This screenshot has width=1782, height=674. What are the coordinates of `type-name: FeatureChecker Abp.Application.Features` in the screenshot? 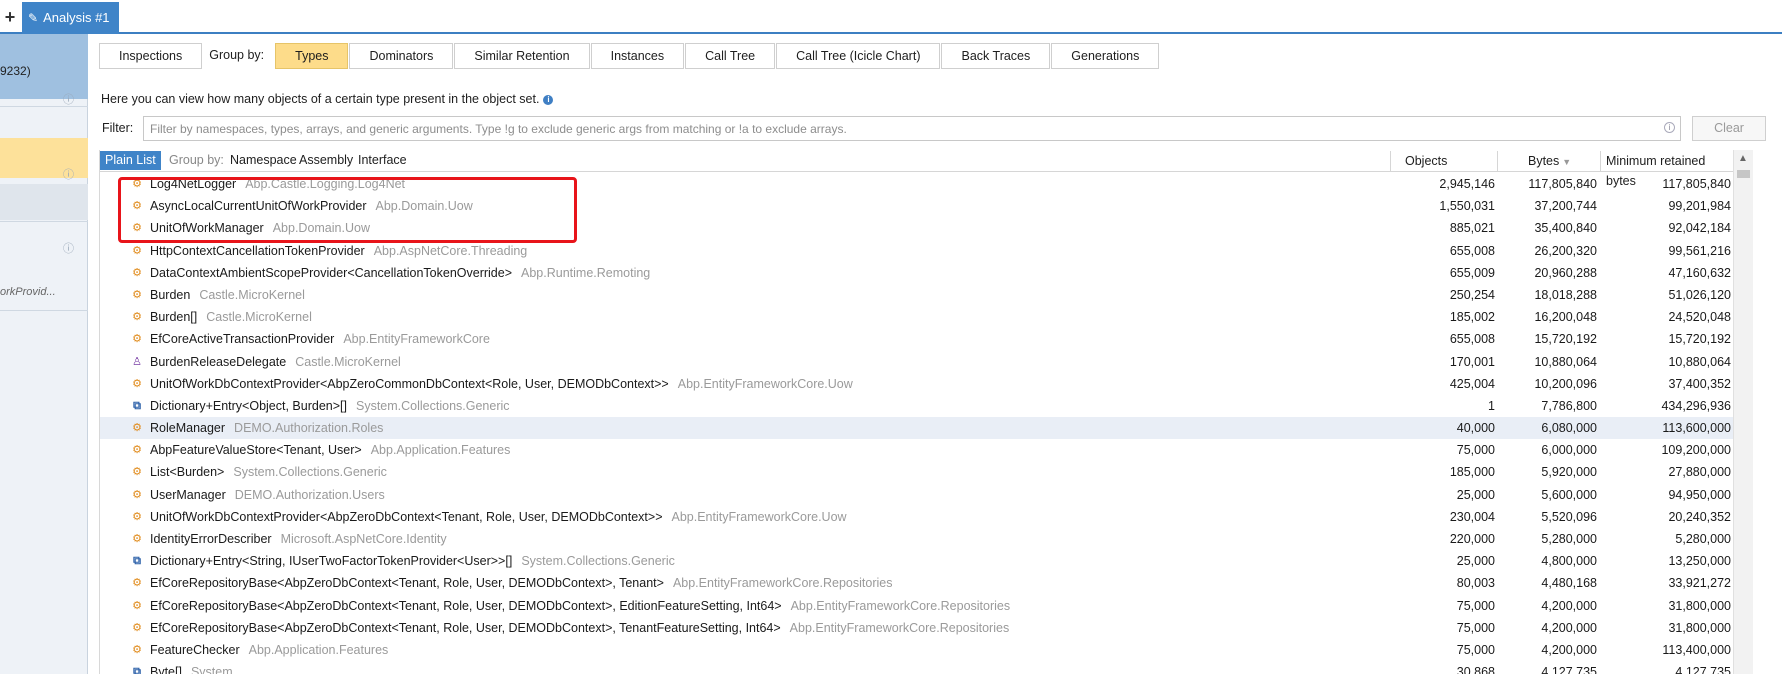 It's located at (269, 650).